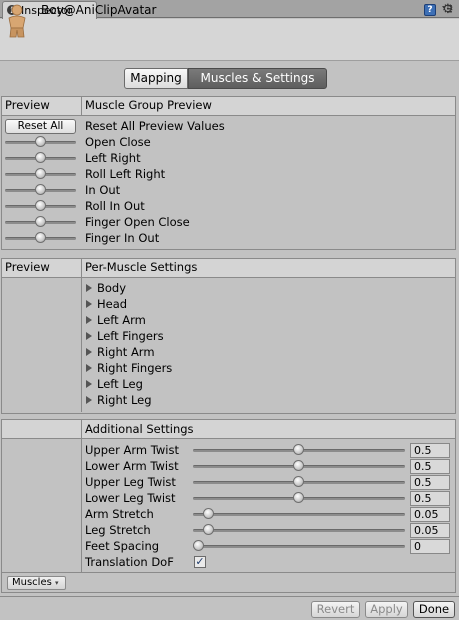 This screenshot has width=459, height=620. Describe the element at coordinates (161, 304) in the screenshot. I see `foldout-head: Head` at that location.